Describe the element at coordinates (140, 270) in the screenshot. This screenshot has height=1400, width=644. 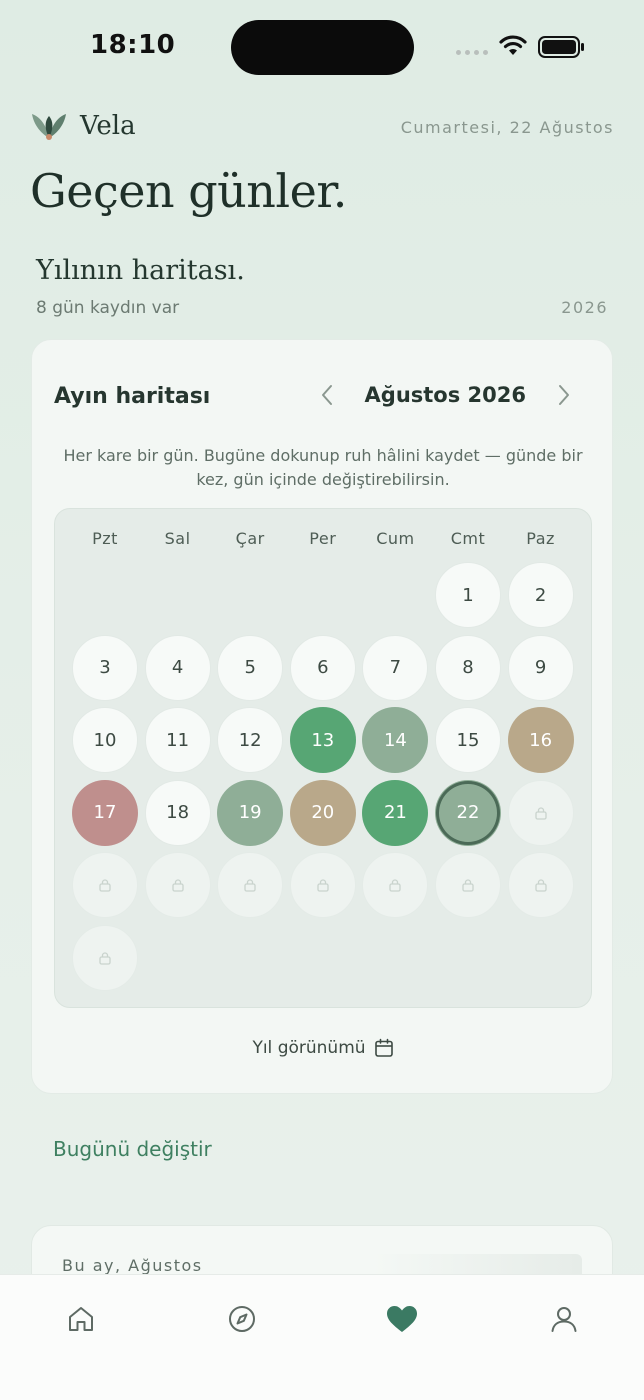
I see `year-map-title: Yılının haritası.` at that location.